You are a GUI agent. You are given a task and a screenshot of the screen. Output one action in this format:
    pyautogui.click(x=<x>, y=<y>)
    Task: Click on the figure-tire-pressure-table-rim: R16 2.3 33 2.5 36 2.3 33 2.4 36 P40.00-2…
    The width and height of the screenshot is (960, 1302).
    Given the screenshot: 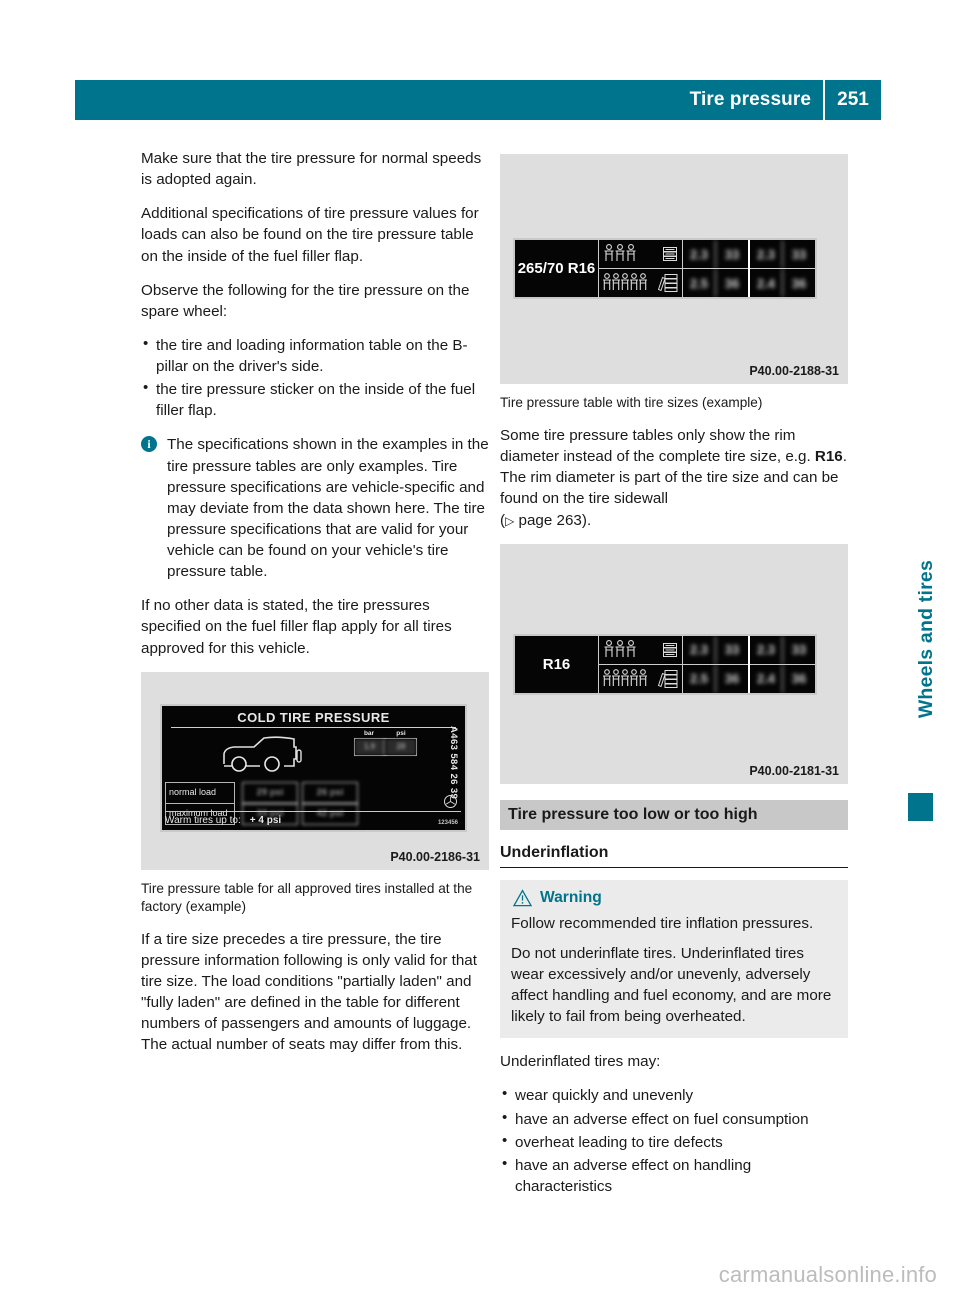 What is the action you would take?
    pyautogui.click(x=674, y=663)
    